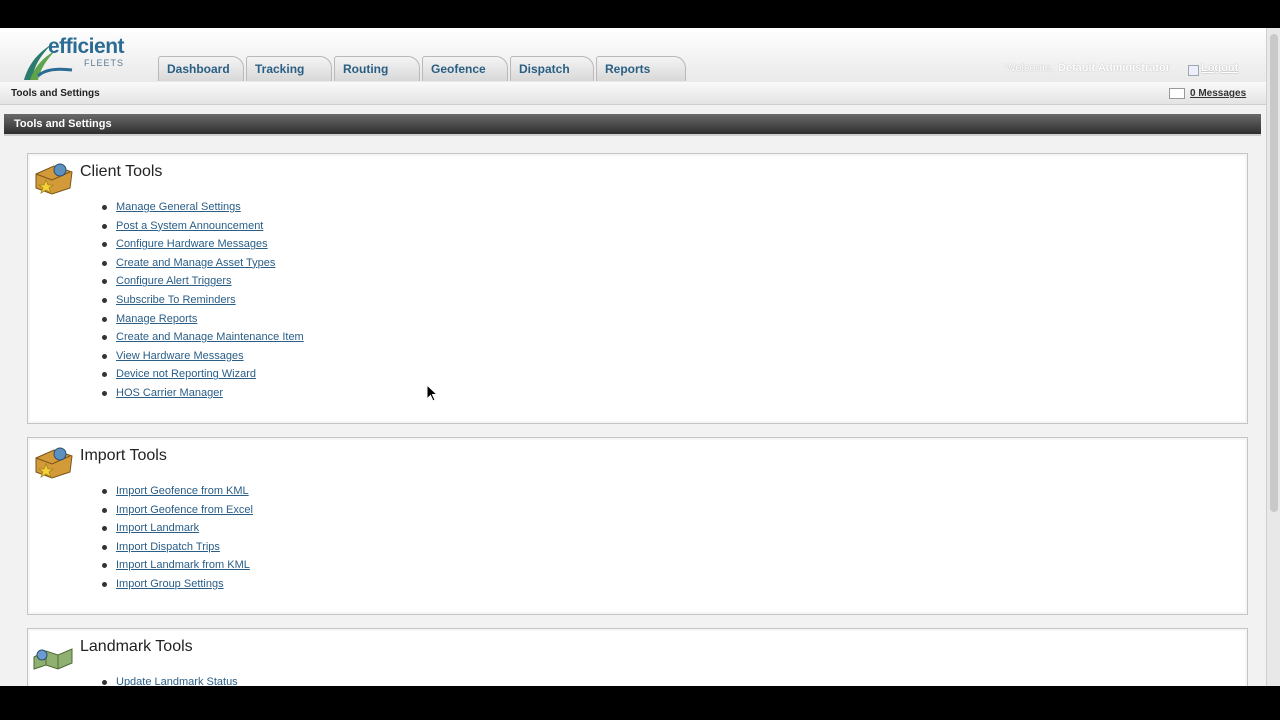 This screenshot has height=720, width=1280. I want to click on efficient-fleets-logo: efficient FLEETS, so click(73, 58).